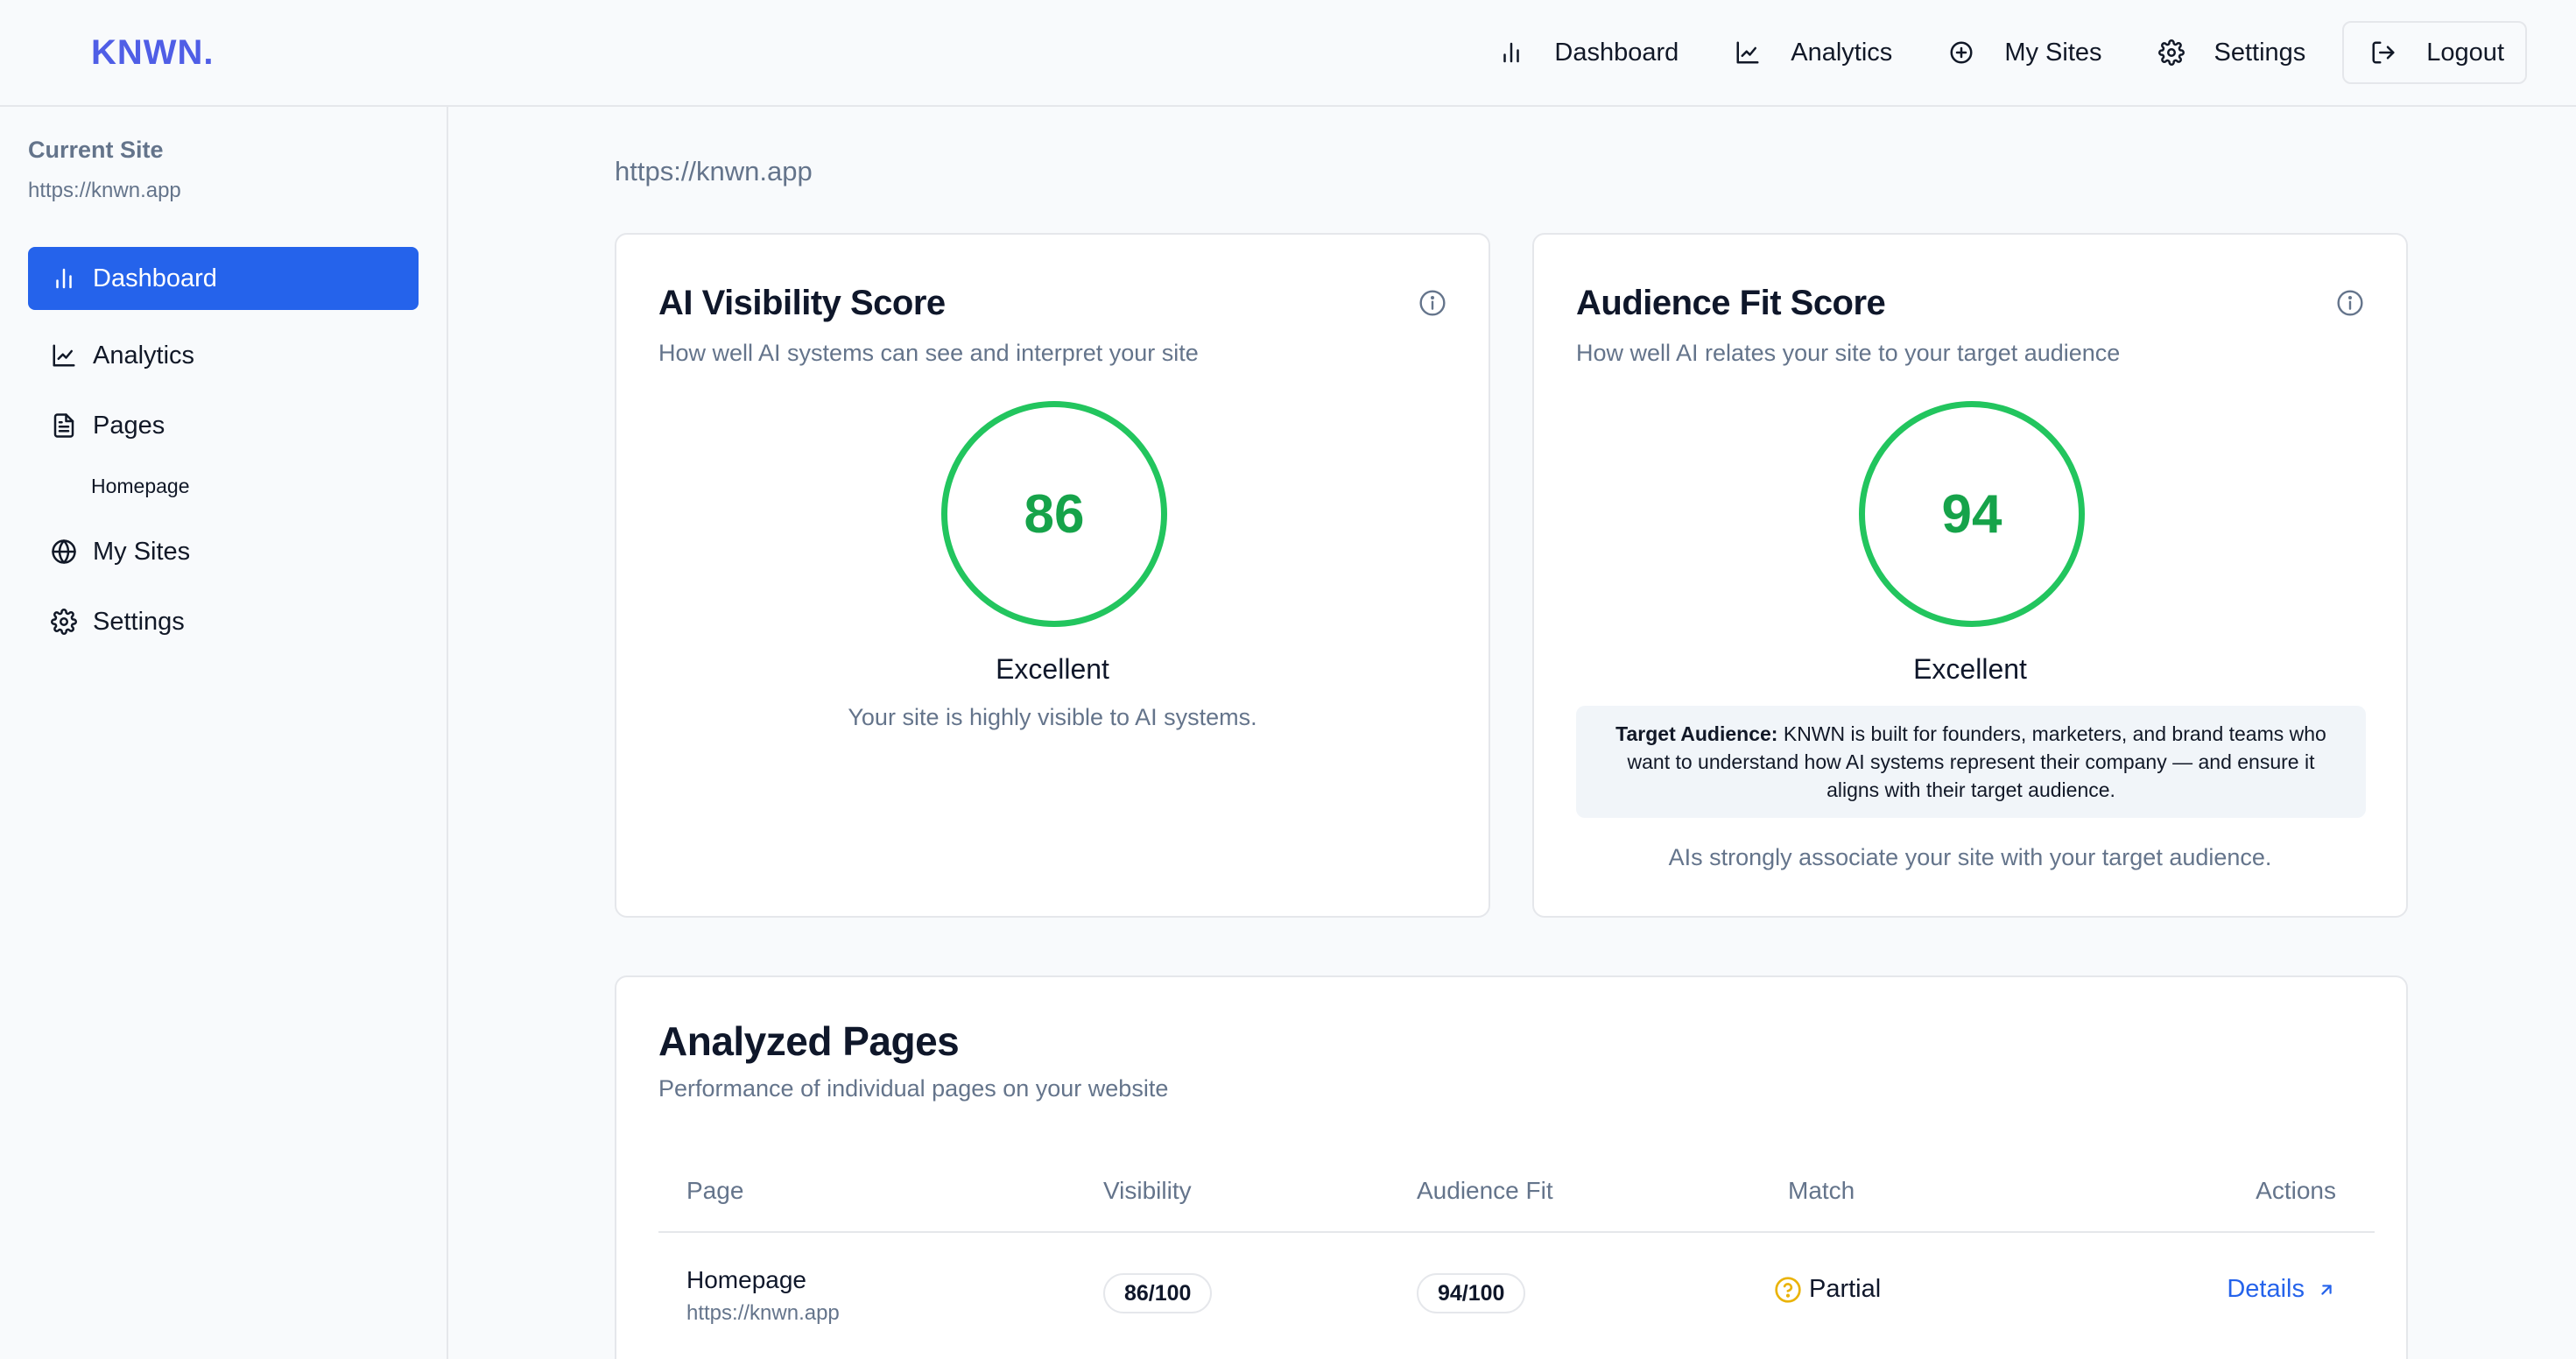 The height and width of the screenshot is (1359, 2576). What do you see at coordinates (223, 278) in the screenshot?
I see `sidebar-item-dashboard: Dashboard` at bounding box center [223, 278].